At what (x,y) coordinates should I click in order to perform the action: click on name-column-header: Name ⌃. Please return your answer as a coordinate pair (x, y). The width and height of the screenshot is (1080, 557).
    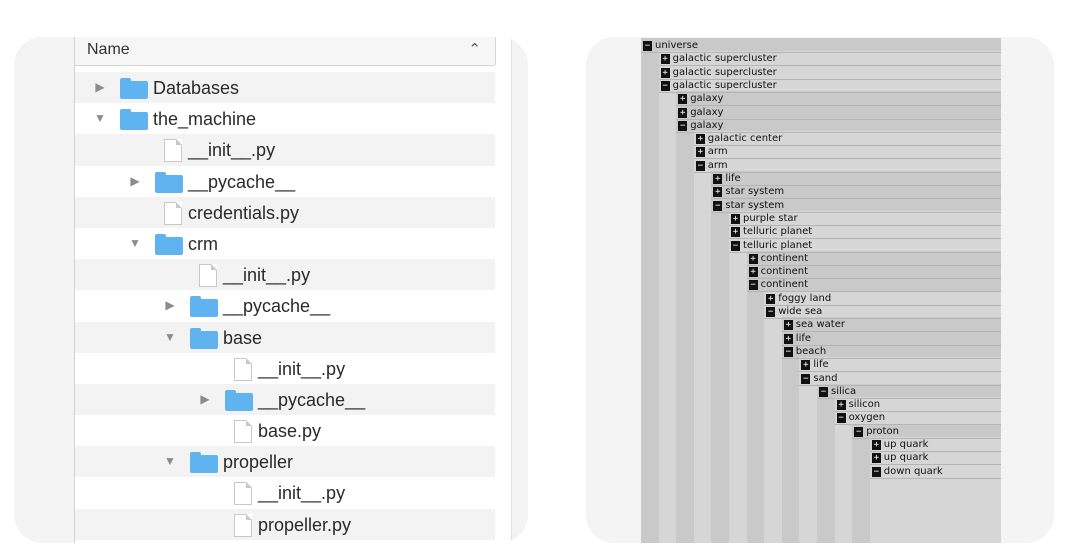
    Looking at the image, I should click on (285, 51).